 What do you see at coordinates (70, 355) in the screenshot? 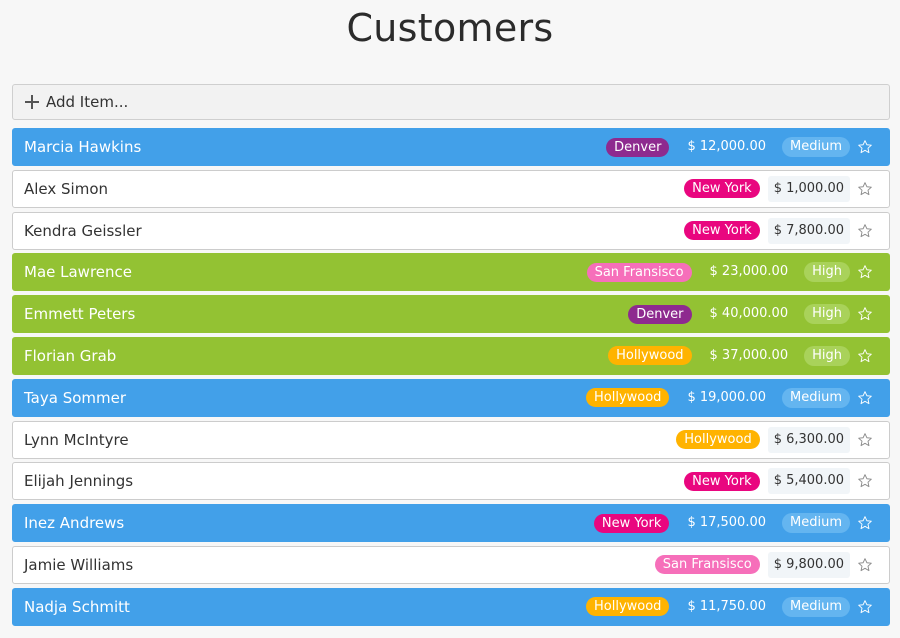
I see `customer-name: Florian Grab` at bounding box center [70, 355].